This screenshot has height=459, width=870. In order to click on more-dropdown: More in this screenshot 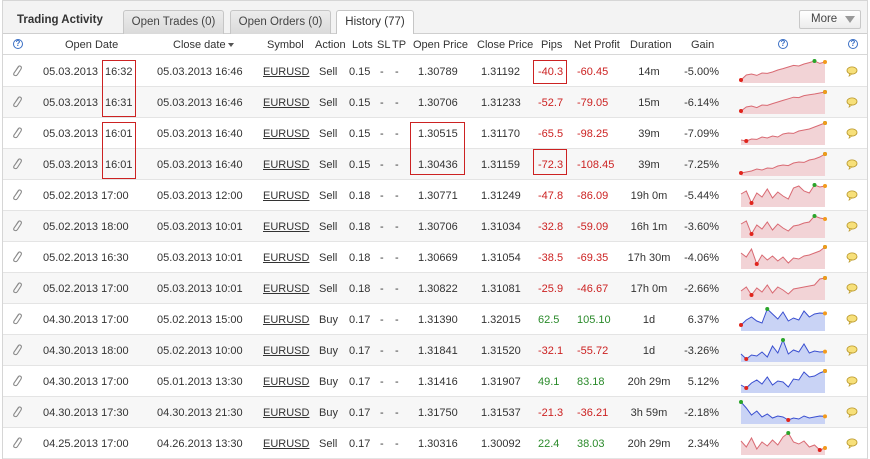, I will do `click(830, 19)`.